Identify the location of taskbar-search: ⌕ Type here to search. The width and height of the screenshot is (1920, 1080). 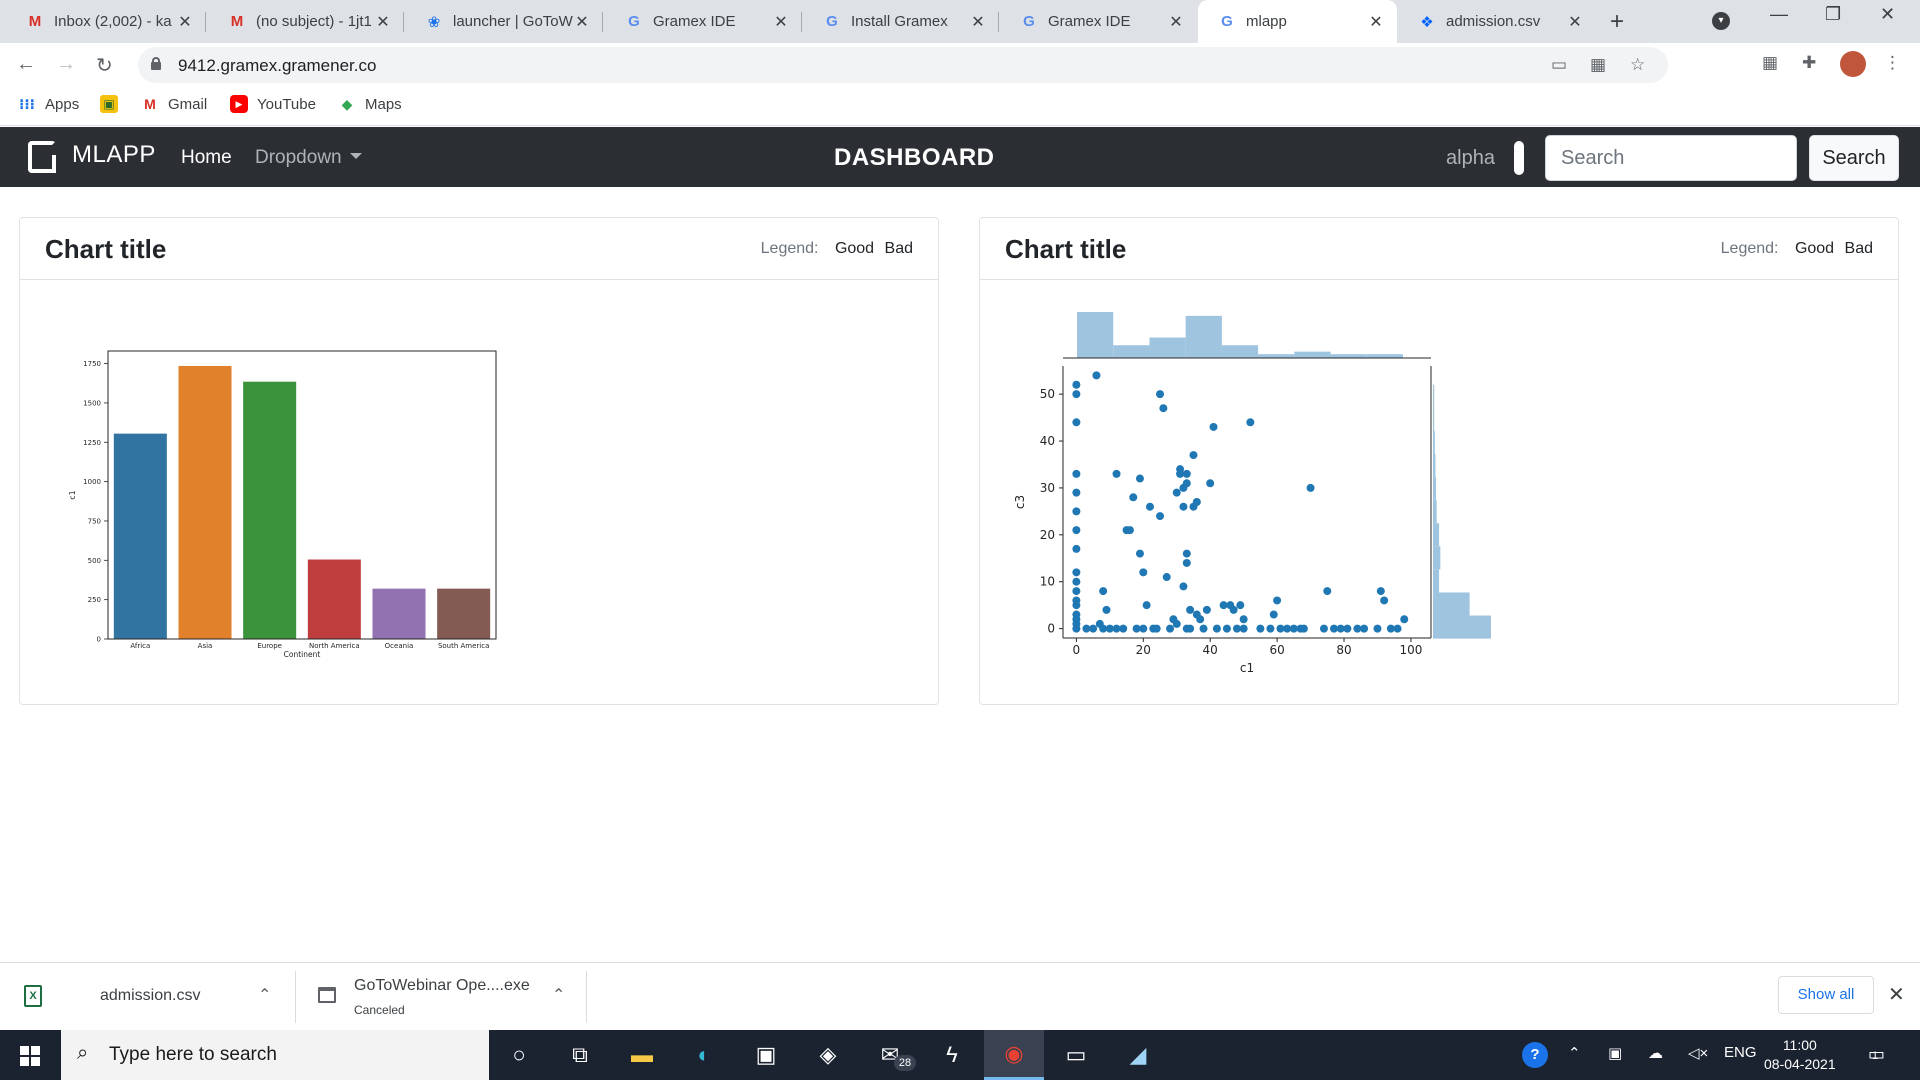
(275, 1055).